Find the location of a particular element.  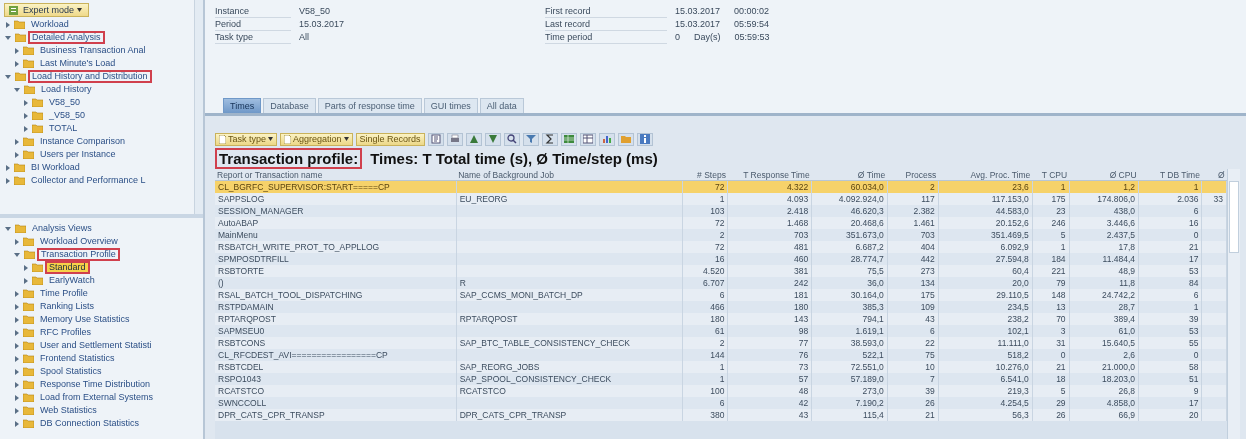

filter-button is located at coordinates (530, 139).